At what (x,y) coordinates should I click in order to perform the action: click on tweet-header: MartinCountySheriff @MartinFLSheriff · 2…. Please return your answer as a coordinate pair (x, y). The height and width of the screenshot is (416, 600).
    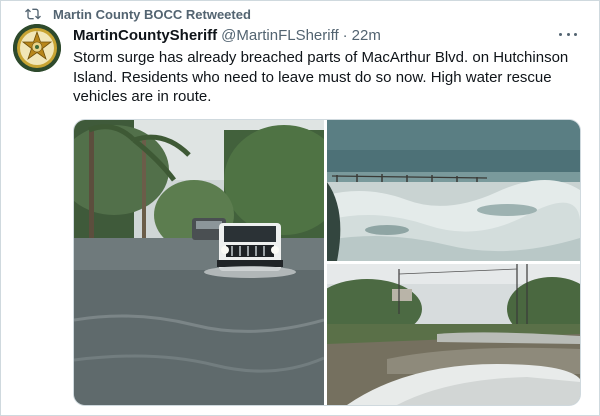
    Looking at the image, I should click on (227, 35).